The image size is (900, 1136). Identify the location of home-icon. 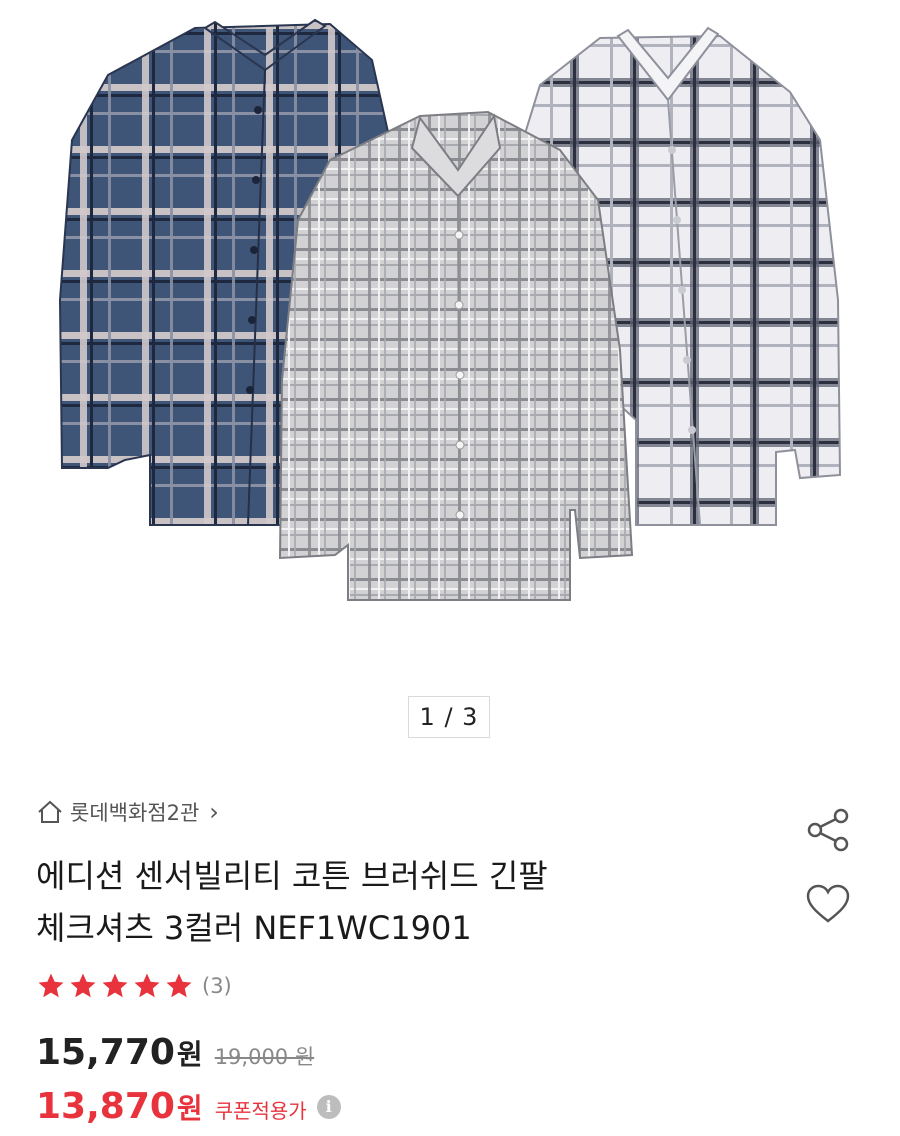
(50, 812).